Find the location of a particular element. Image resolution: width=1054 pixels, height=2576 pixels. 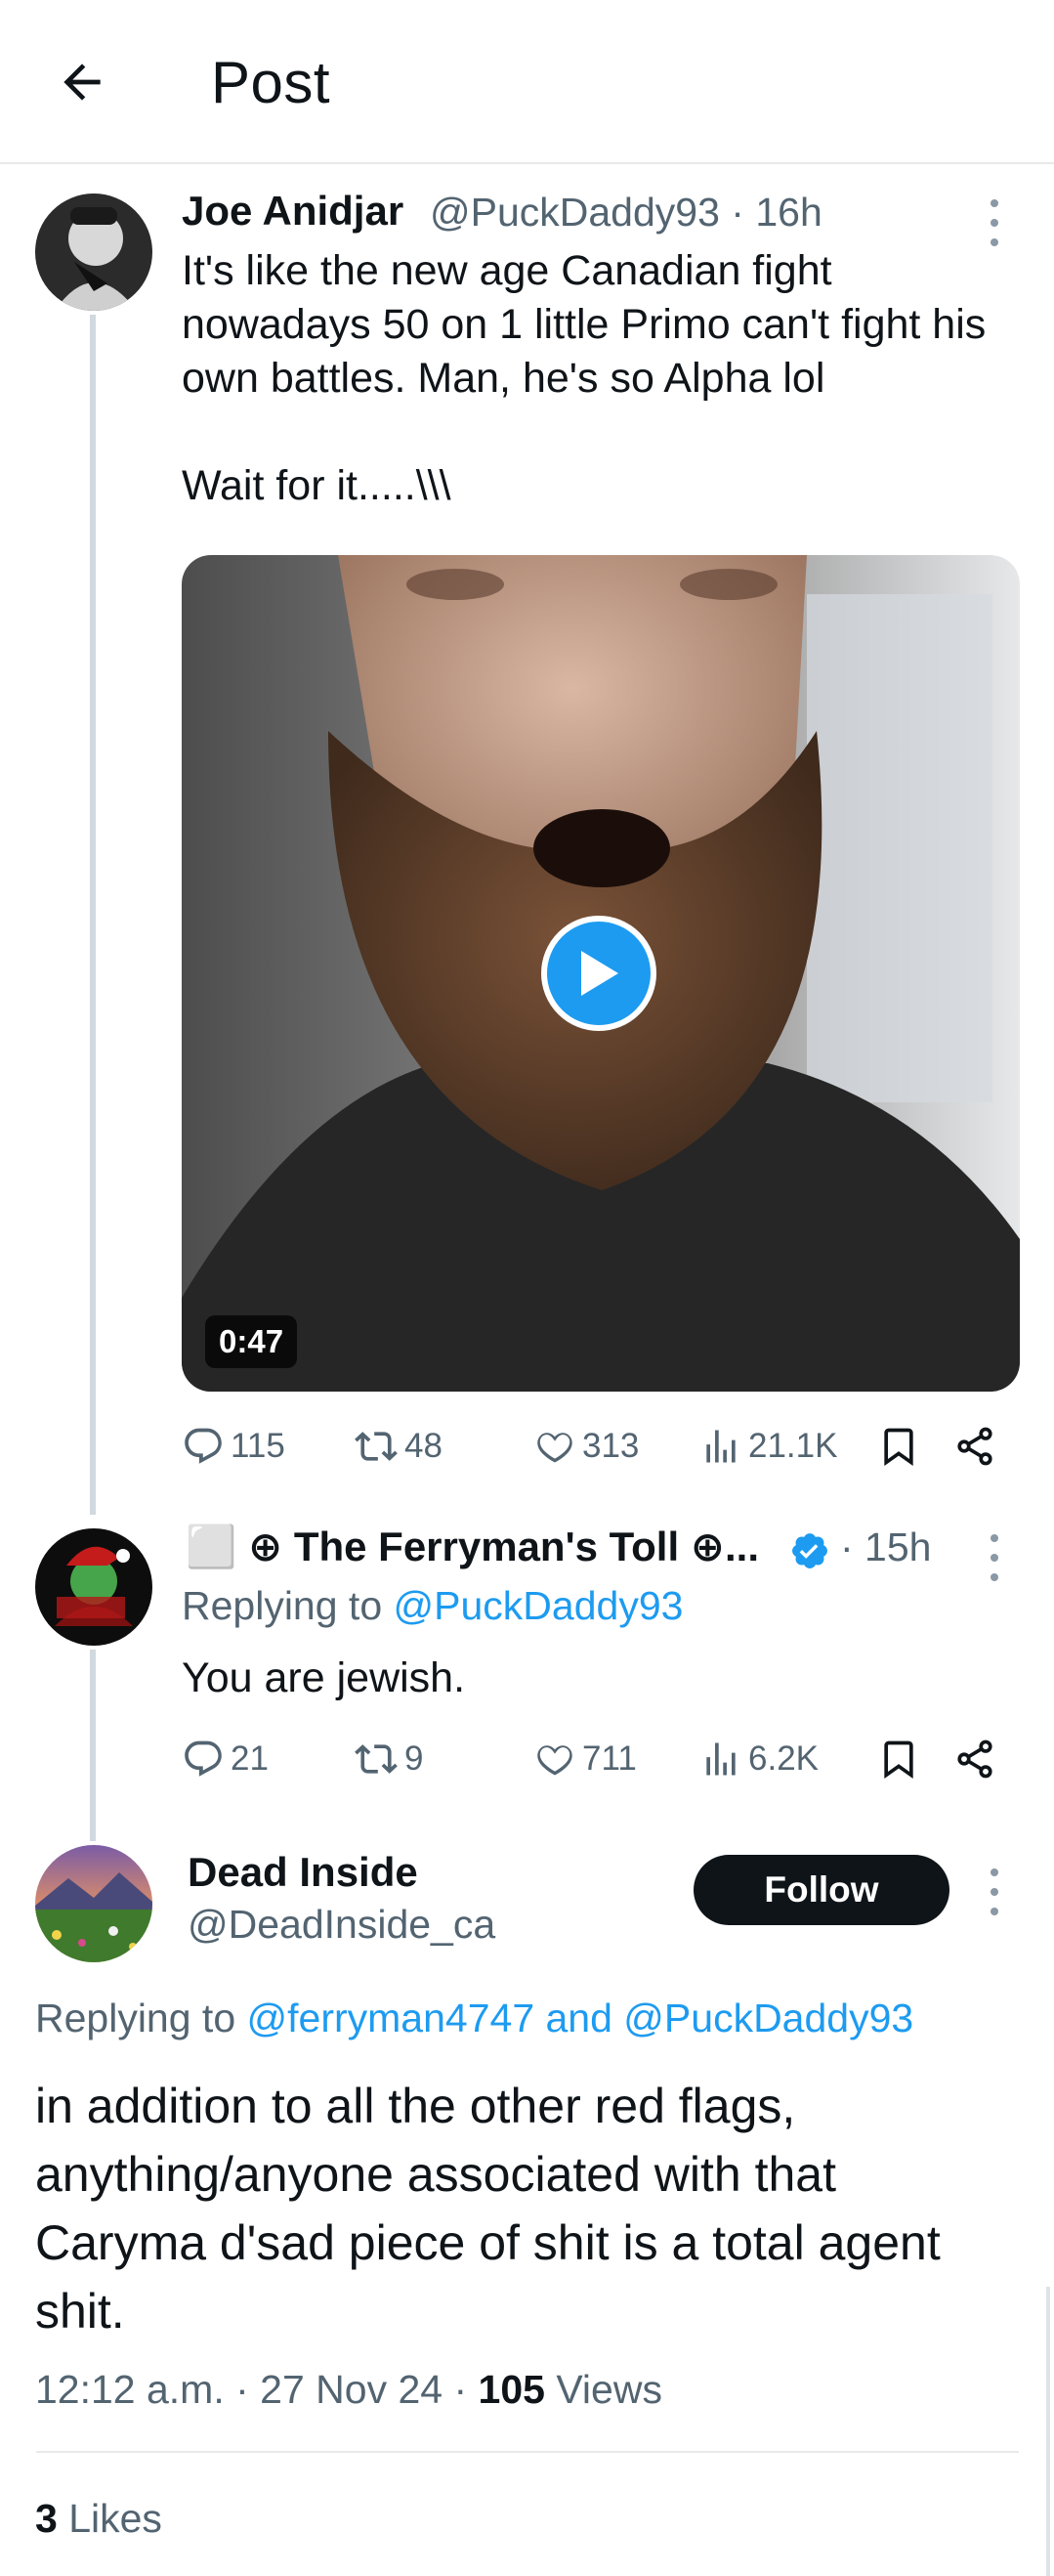

author-handle: @PuckDaddy93 is located at coordinates (575, 213).